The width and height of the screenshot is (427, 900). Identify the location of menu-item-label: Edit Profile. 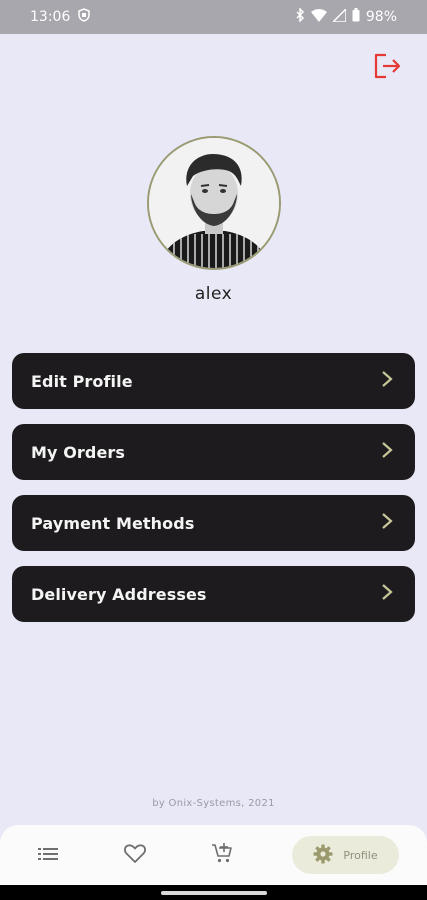
(82, 381).